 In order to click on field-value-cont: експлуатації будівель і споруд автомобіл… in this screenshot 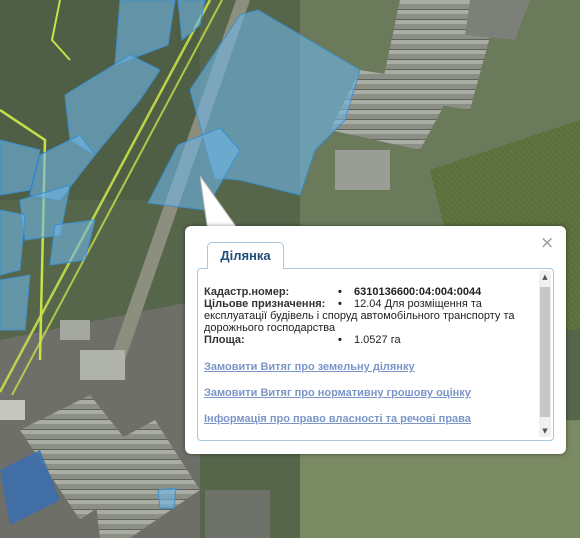, I will do `click(359, 316)`.